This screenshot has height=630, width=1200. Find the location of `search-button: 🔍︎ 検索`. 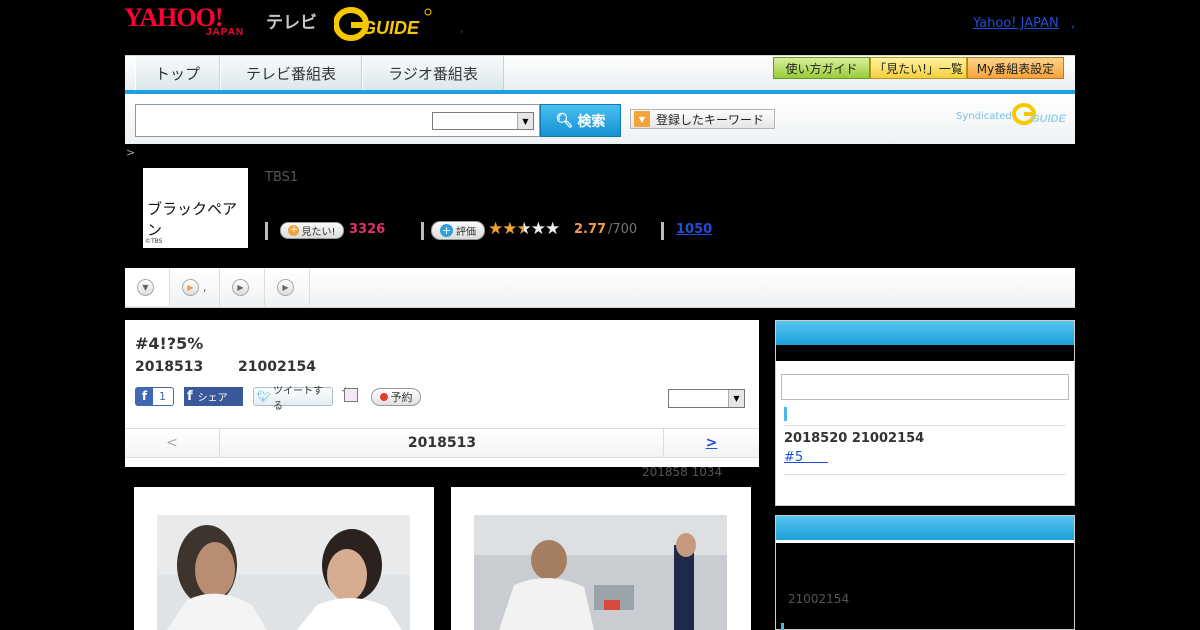

search-button: 🔍︎ 検索 is located at coordinates (580, 120).